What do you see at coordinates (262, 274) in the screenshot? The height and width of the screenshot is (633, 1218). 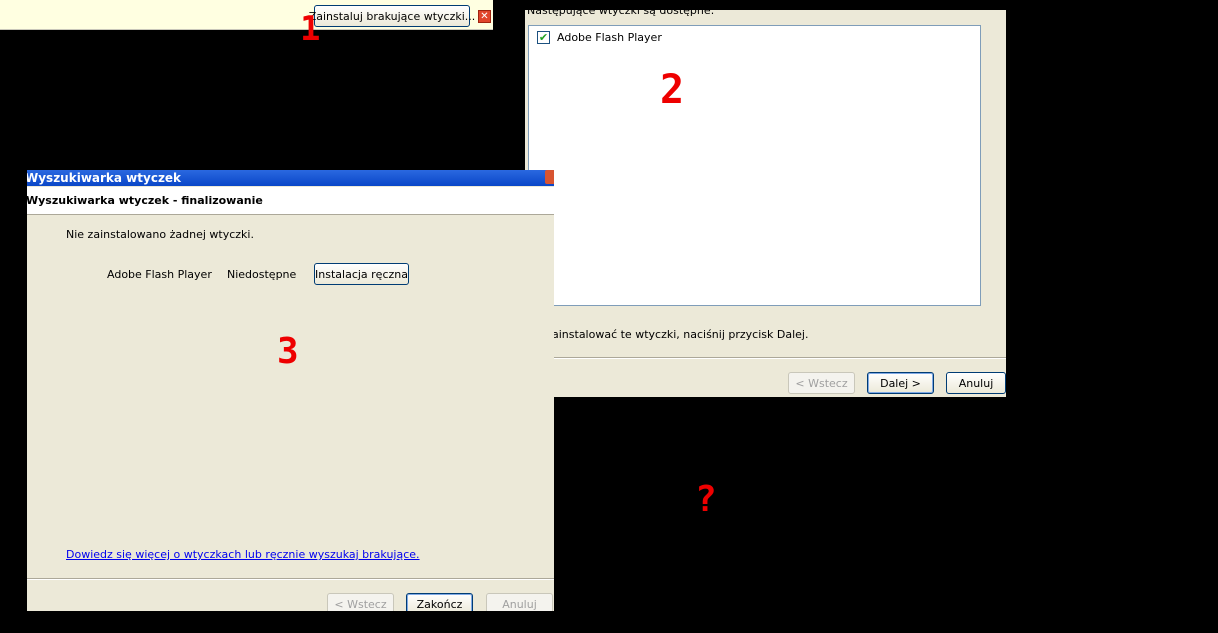 I see `plugin-status: Niedostępne` at bounding box center [262, 274].